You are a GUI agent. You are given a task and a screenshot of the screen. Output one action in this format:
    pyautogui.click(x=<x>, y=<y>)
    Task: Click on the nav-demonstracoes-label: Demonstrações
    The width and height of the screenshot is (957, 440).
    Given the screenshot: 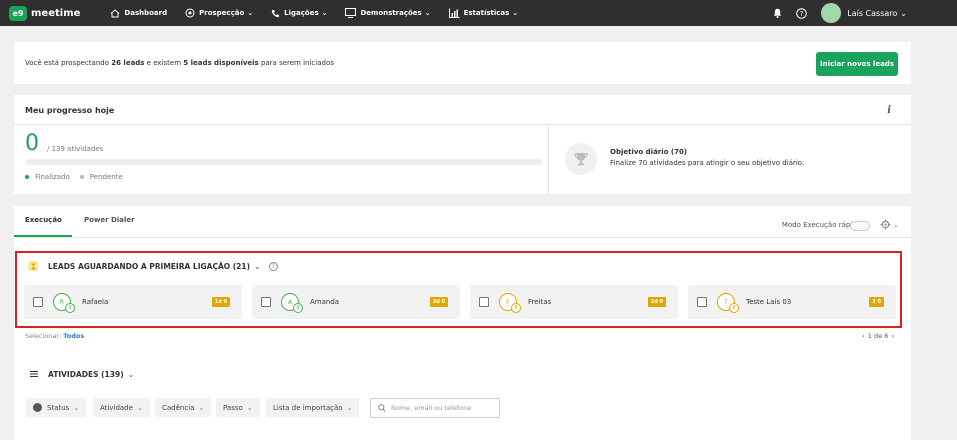 What is the action you would take?
    pyautogui.click(x=391, y=13)
    